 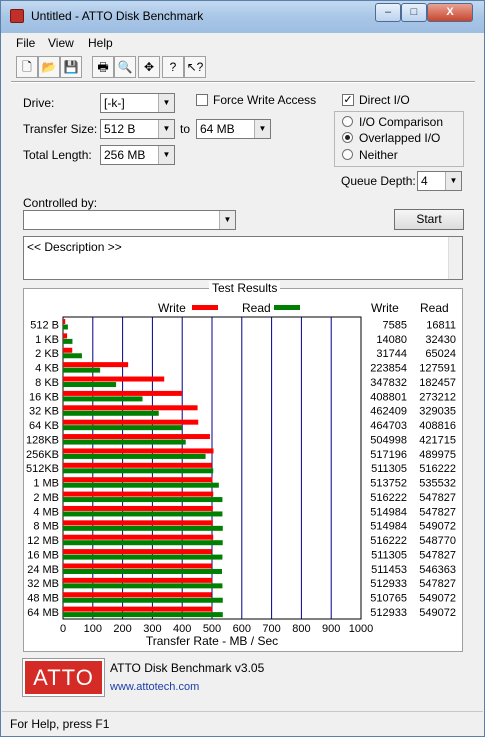 What do you see at coordinates (47, 383) in the screenshot?
I see `y-tick-label: 8 KB` at bounding box center [47, 383].